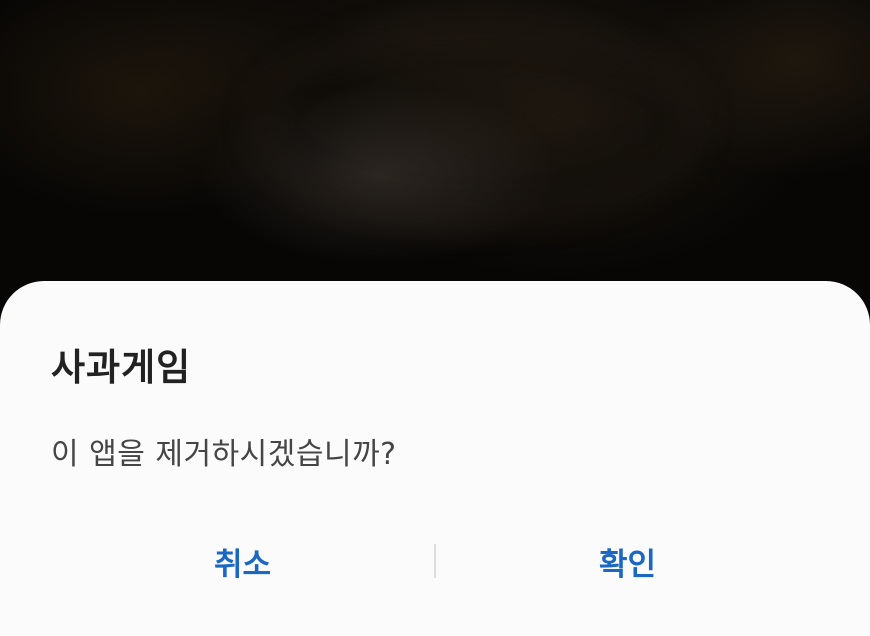  What do you see at coordinates (121, 367) in the screenshot?
I see `dialog-title: 사과게임` at bounding box center [121, 367].